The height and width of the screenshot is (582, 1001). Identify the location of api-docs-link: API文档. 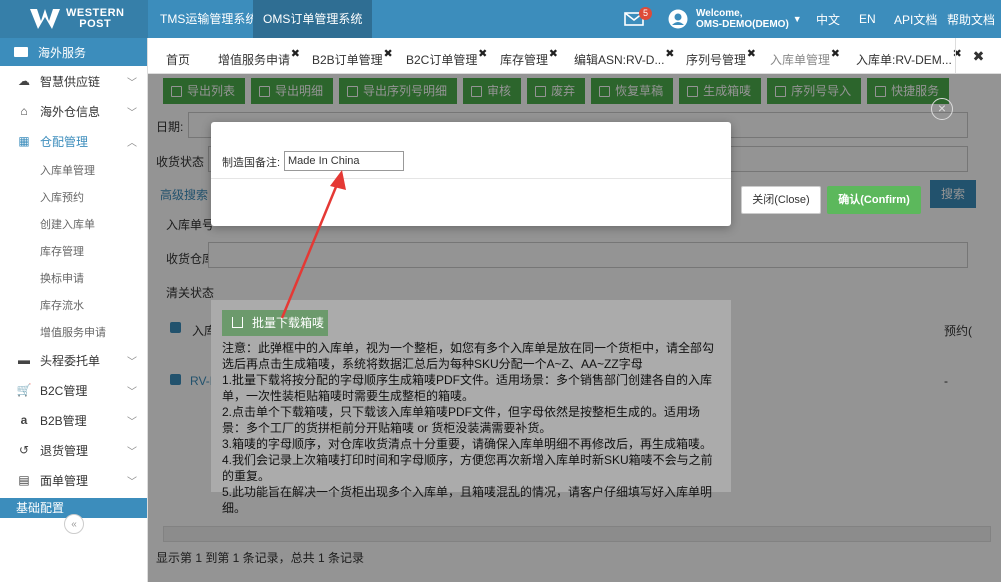
(915, 19).